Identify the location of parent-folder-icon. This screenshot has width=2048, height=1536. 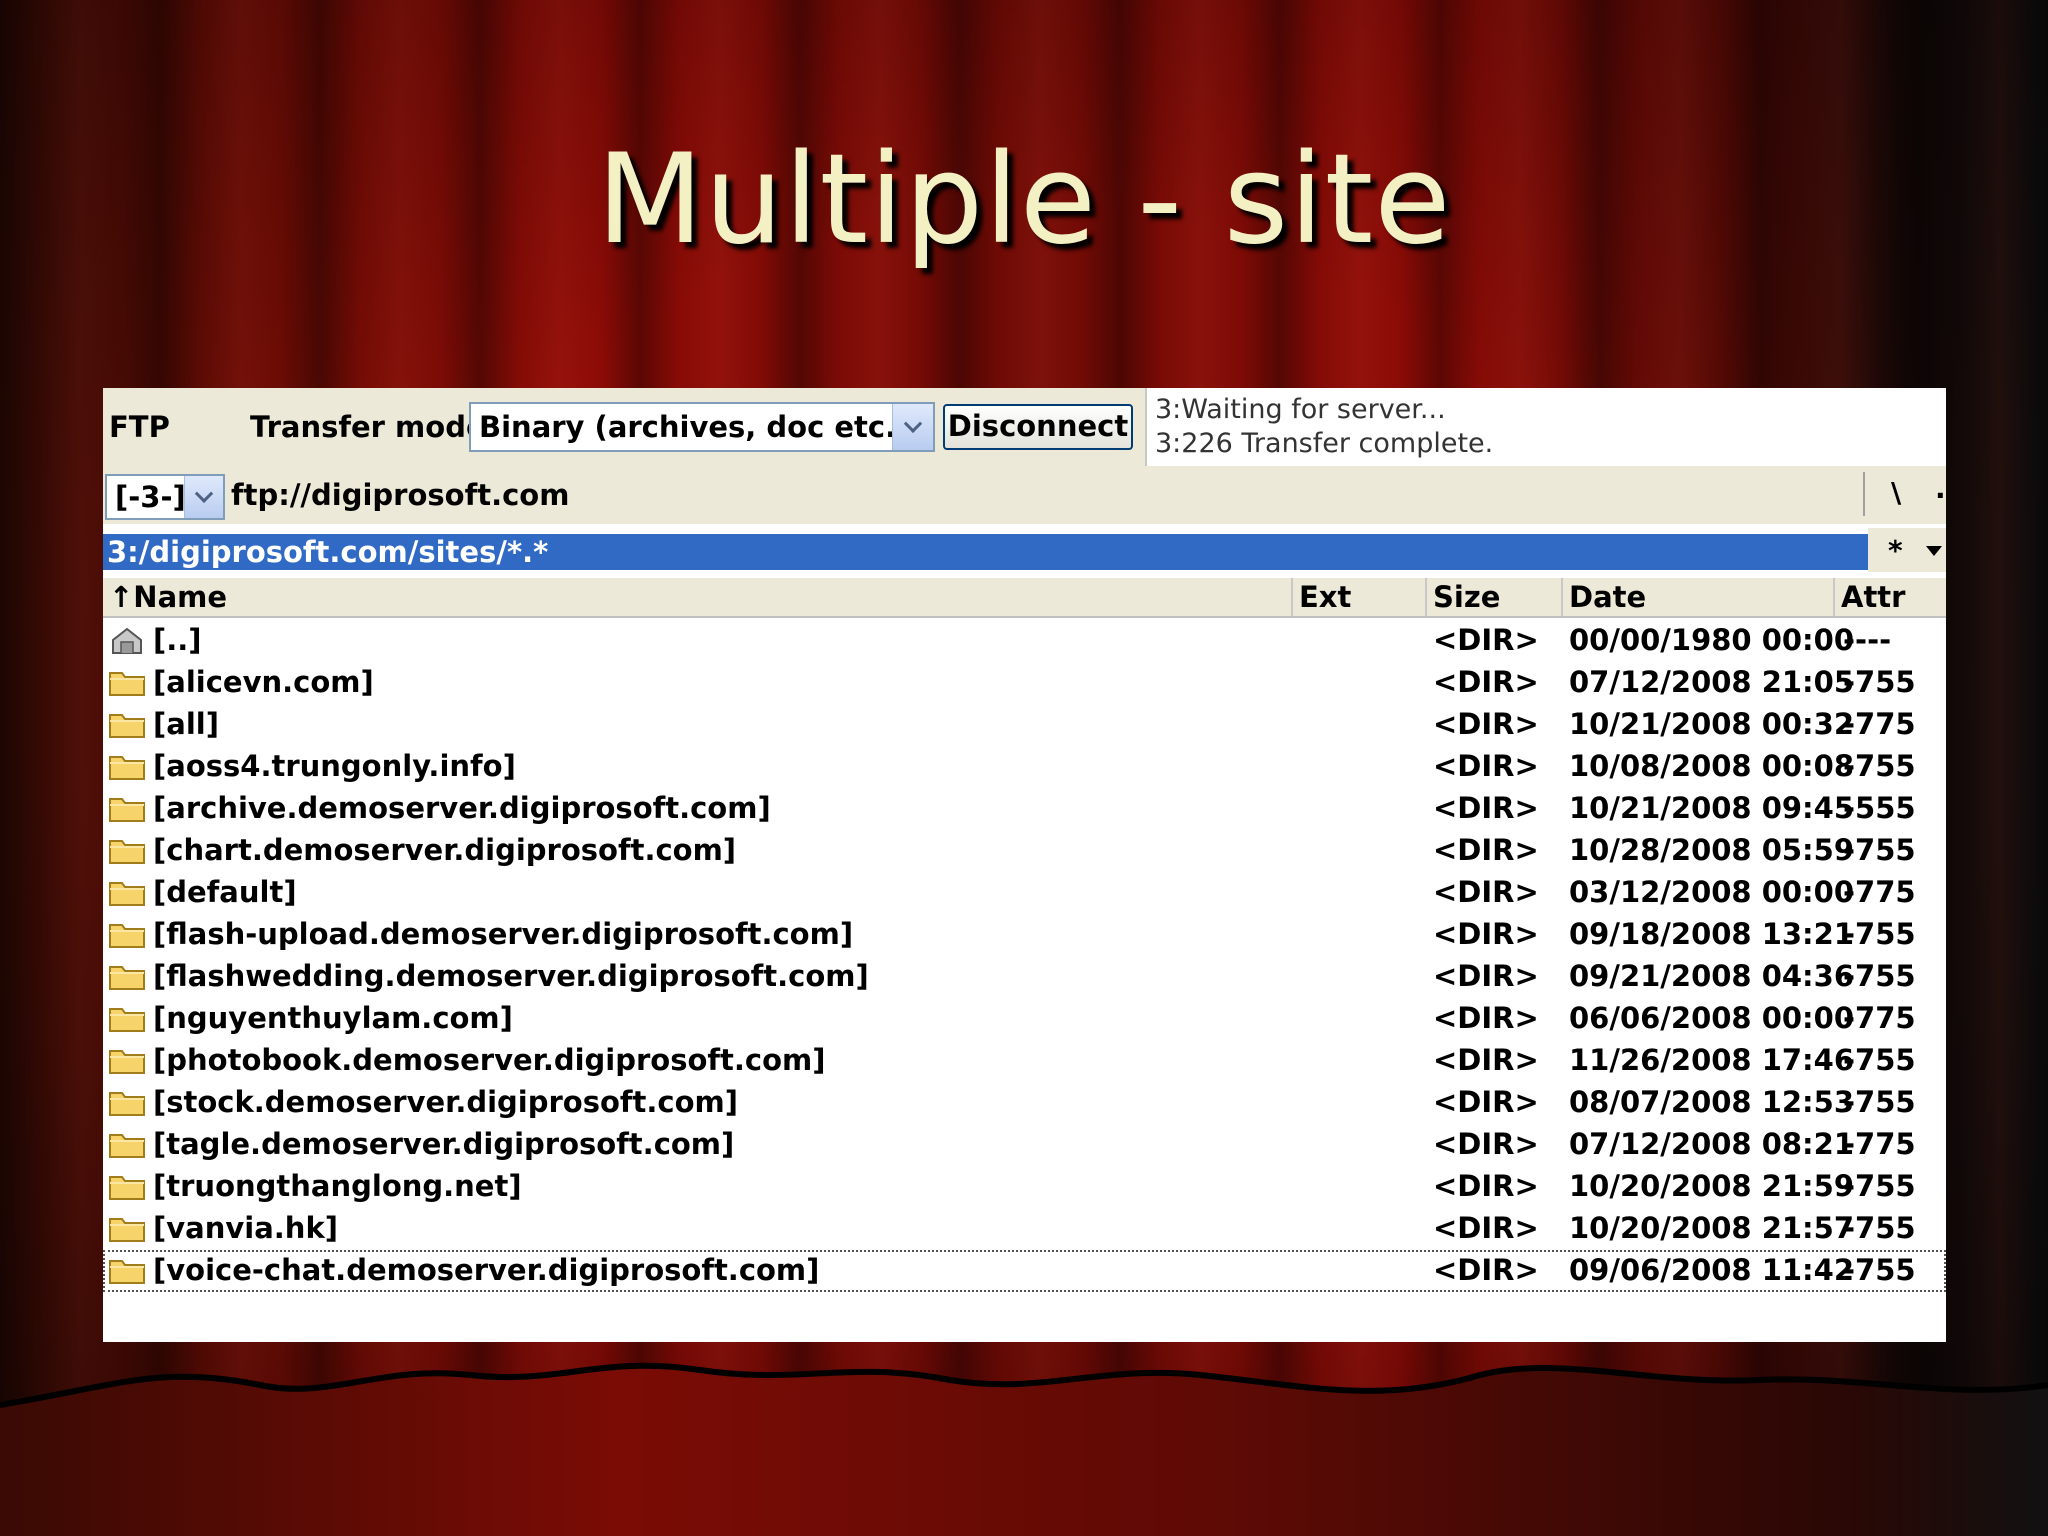
(127, 640).